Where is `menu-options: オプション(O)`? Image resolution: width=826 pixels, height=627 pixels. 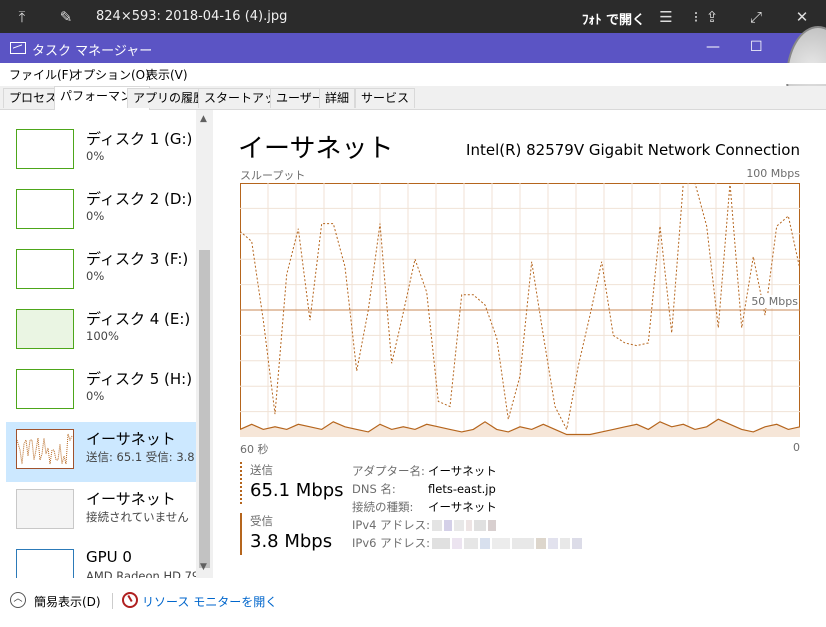
menu-options: オプション(O) is located at coordinates (110, 74).